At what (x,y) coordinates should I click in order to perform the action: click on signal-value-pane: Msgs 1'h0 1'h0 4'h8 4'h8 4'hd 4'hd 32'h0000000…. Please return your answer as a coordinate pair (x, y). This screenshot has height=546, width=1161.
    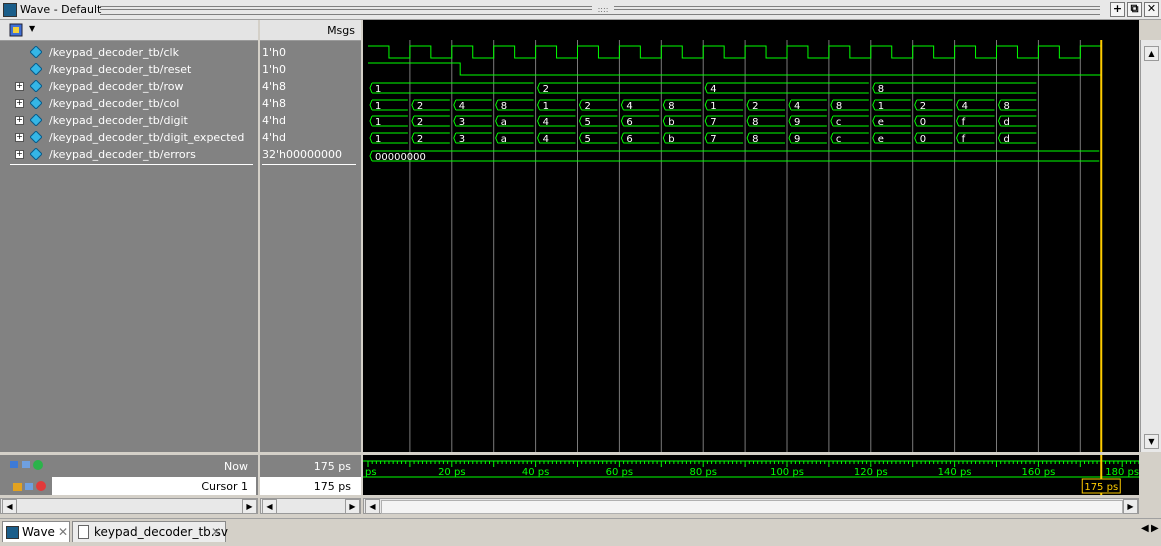
    Looking at the image, I should click on (310, 236).